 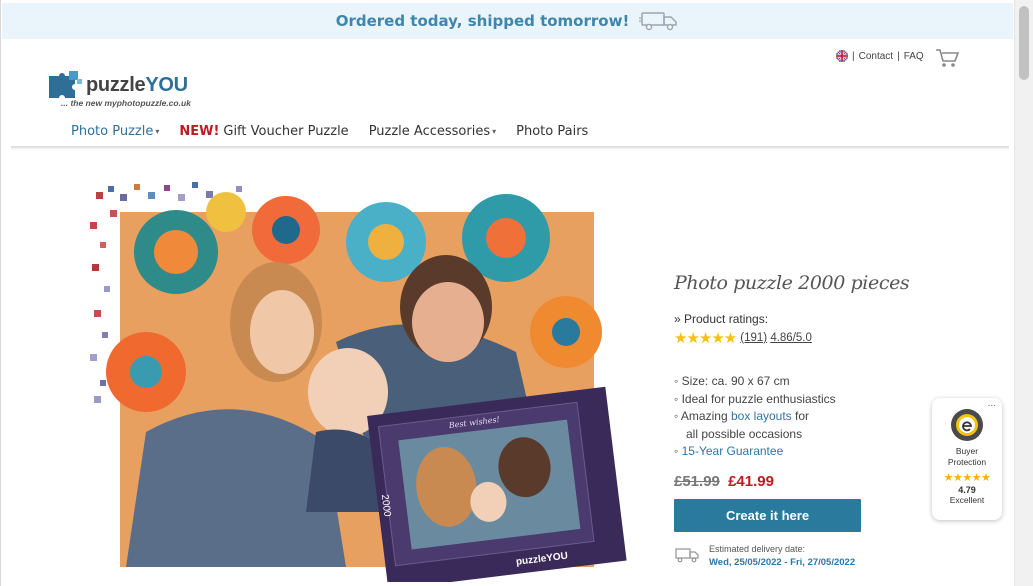 I want to click on nav-puzzle-accessories: Puzzle Accessories ▾, so click(x=432, y=131).